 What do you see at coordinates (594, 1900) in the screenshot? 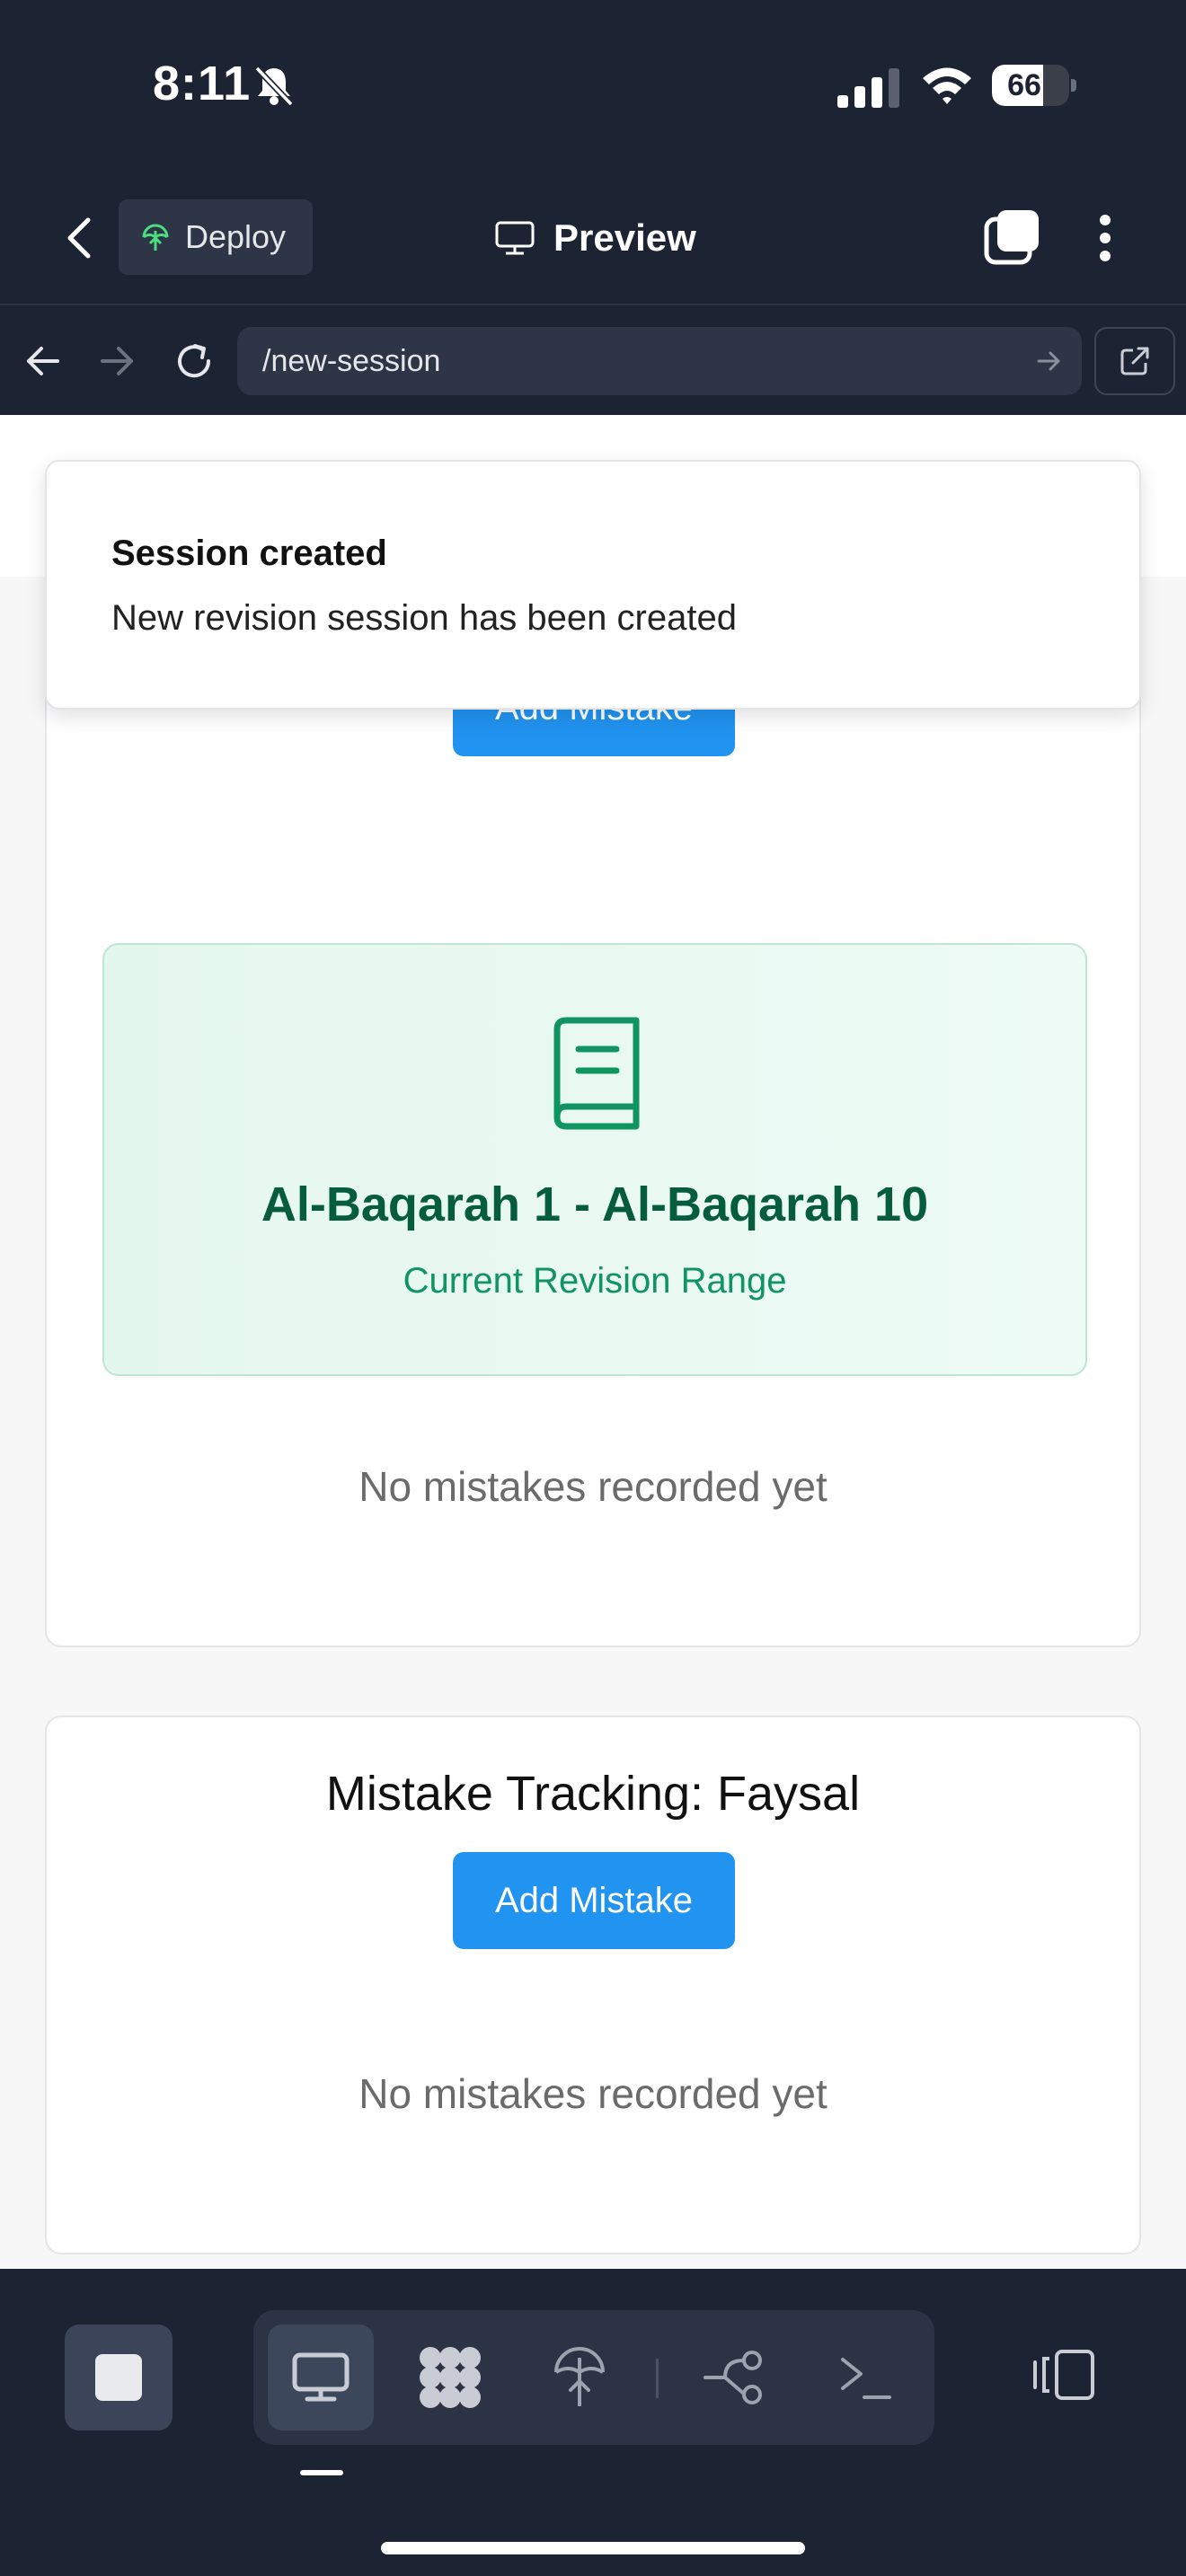
I see `add-mistake-button: Add Mistake` at bounding box center [594, 1900].